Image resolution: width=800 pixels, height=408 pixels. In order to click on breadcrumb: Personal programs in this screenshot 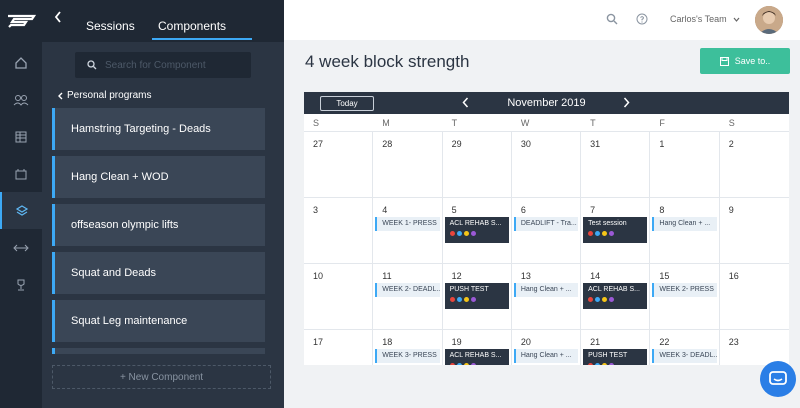, I will do `click(104, 95)`.